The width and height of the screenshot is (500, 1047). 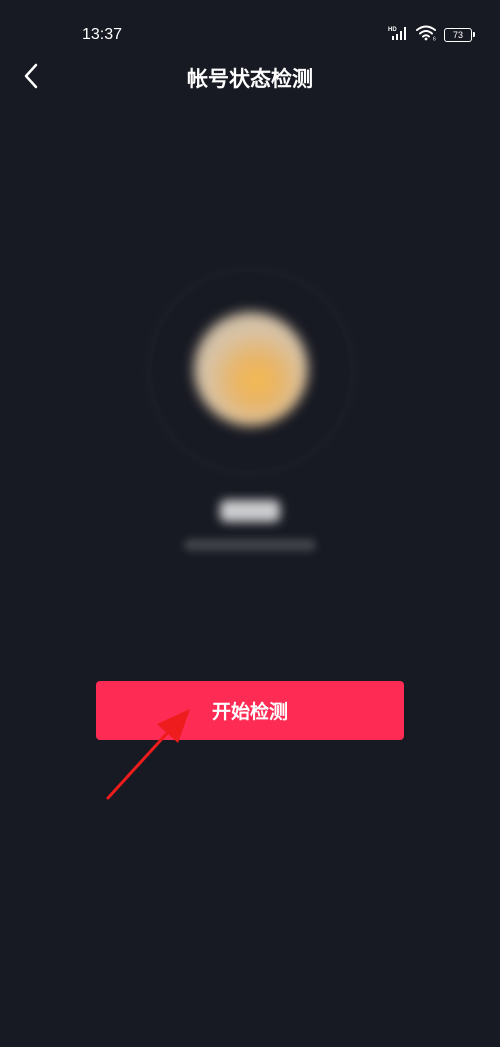 I want to click on cellular-signal-icon: HD, so click(x=399, y=35).